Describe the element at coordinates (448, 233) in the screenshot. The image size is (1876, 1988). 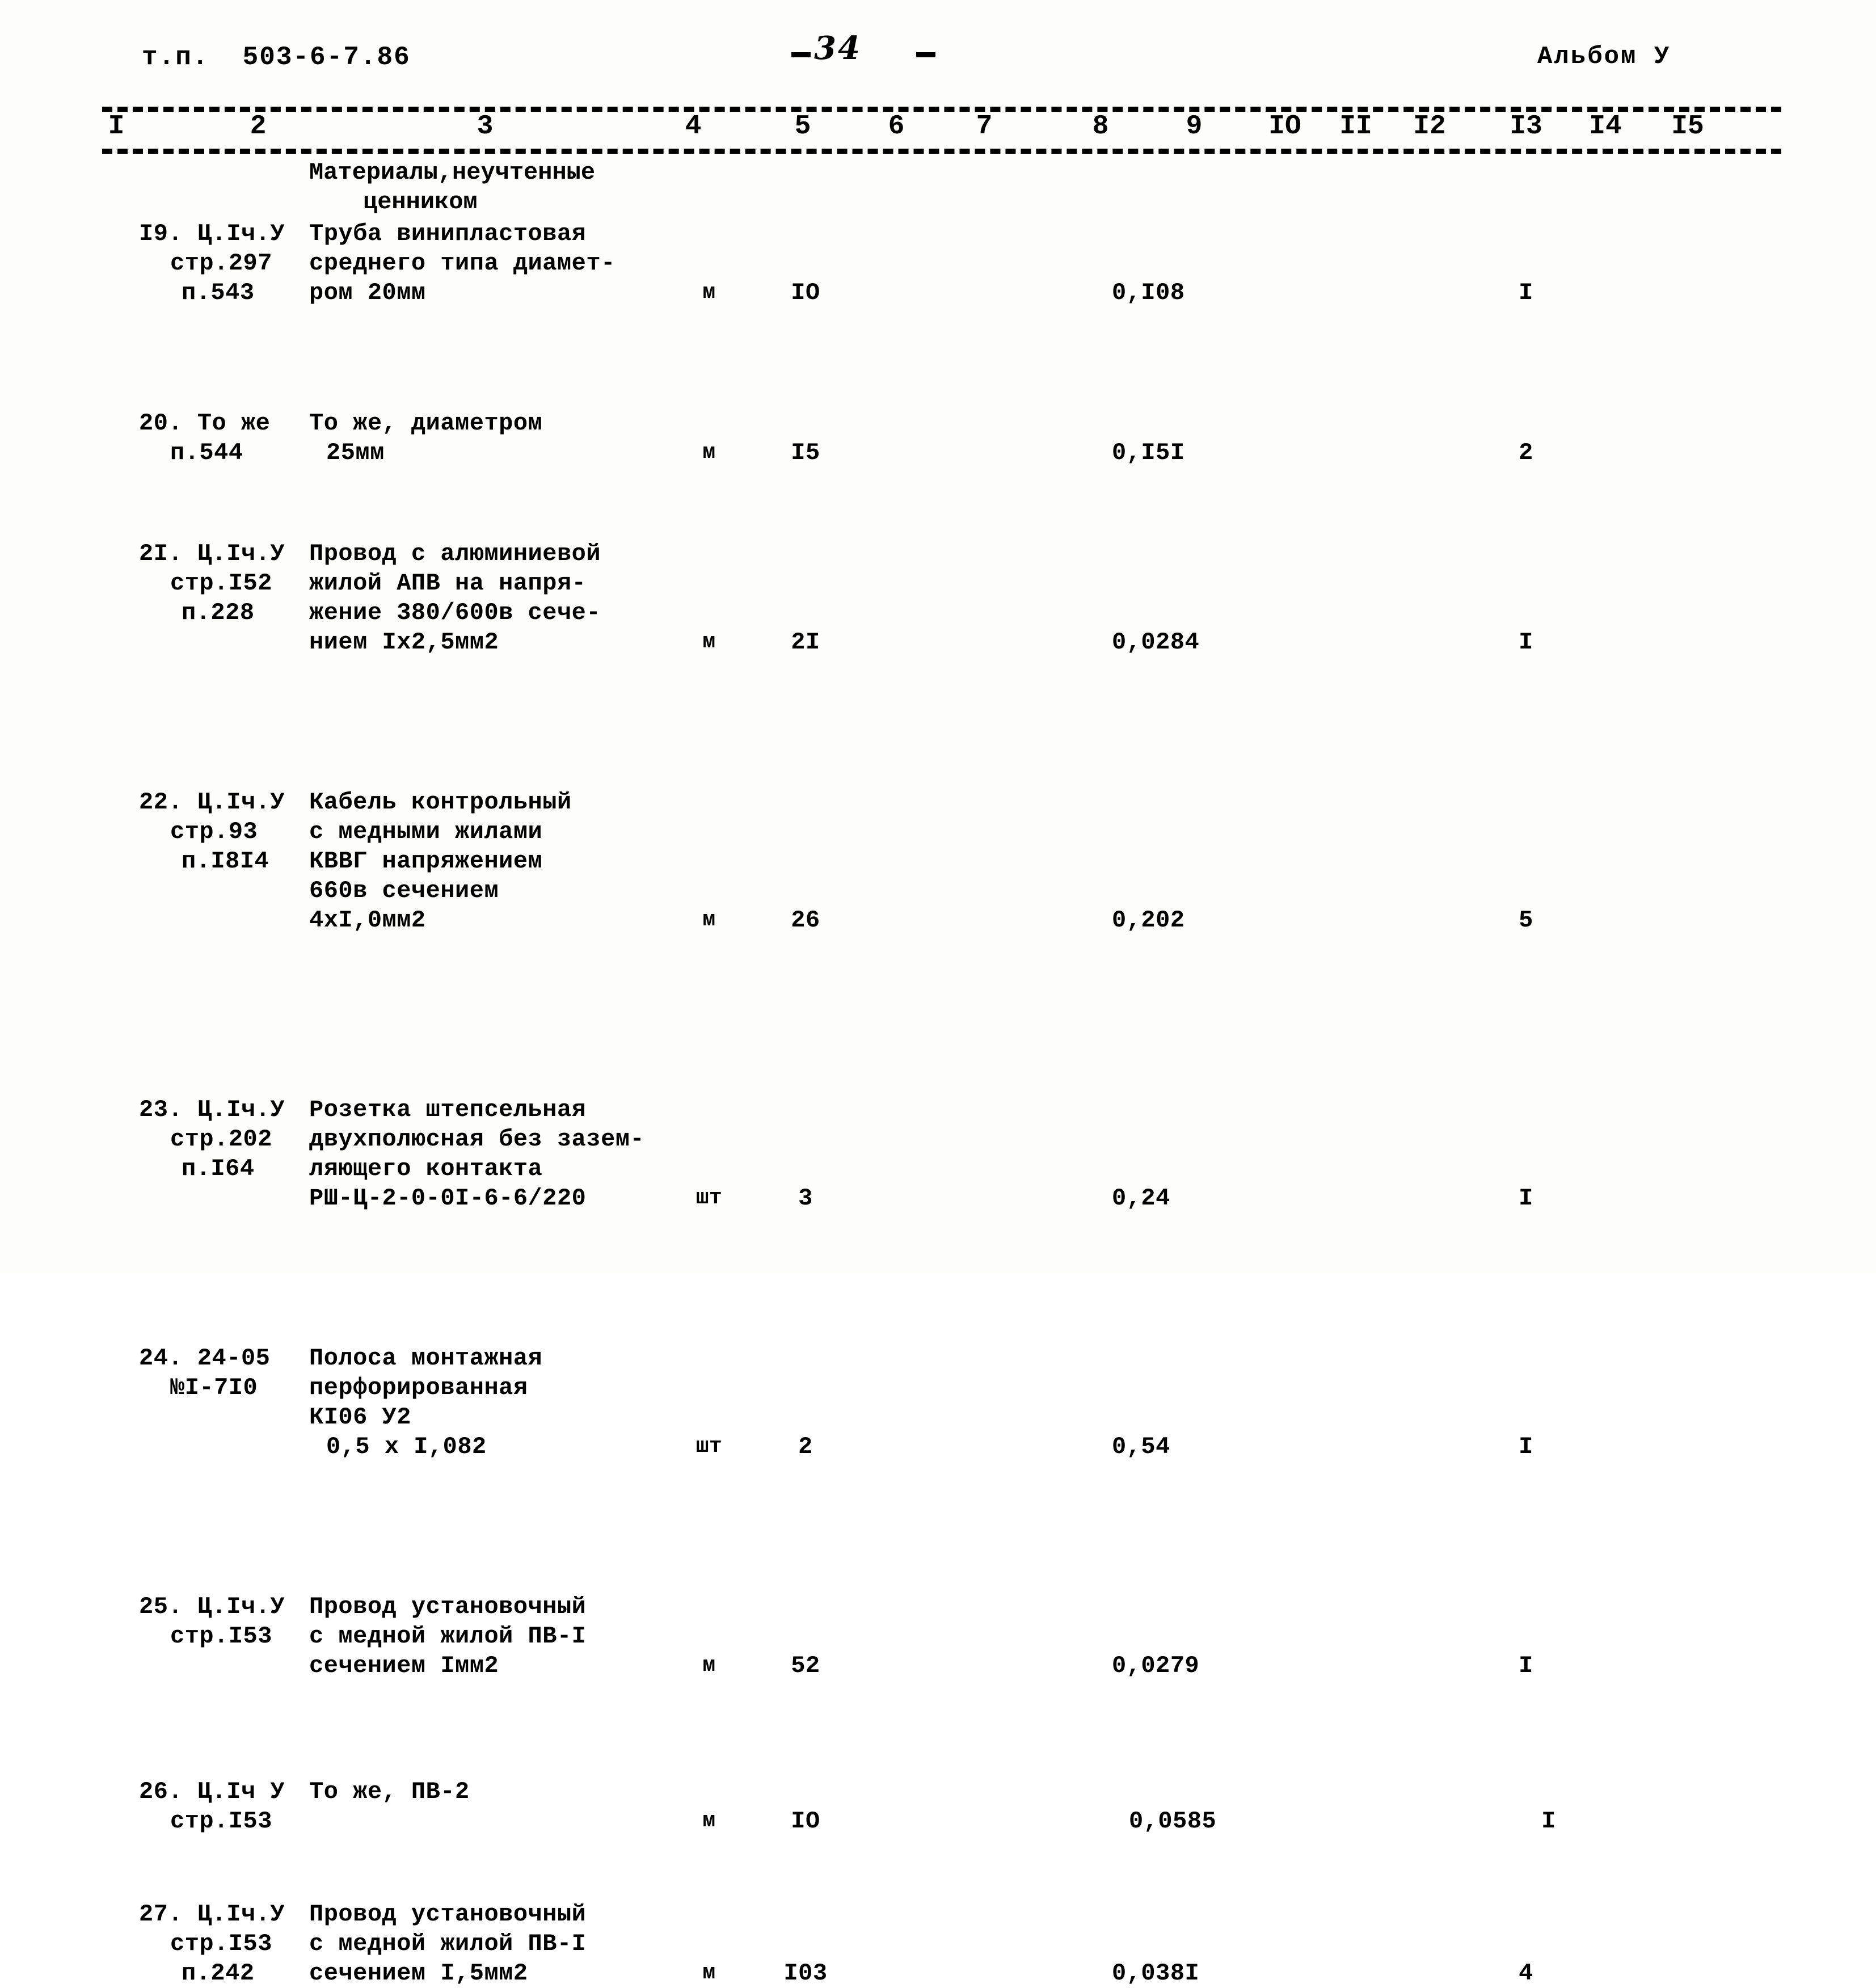
I see `row-description-line: Труба винипластовая` at that location.